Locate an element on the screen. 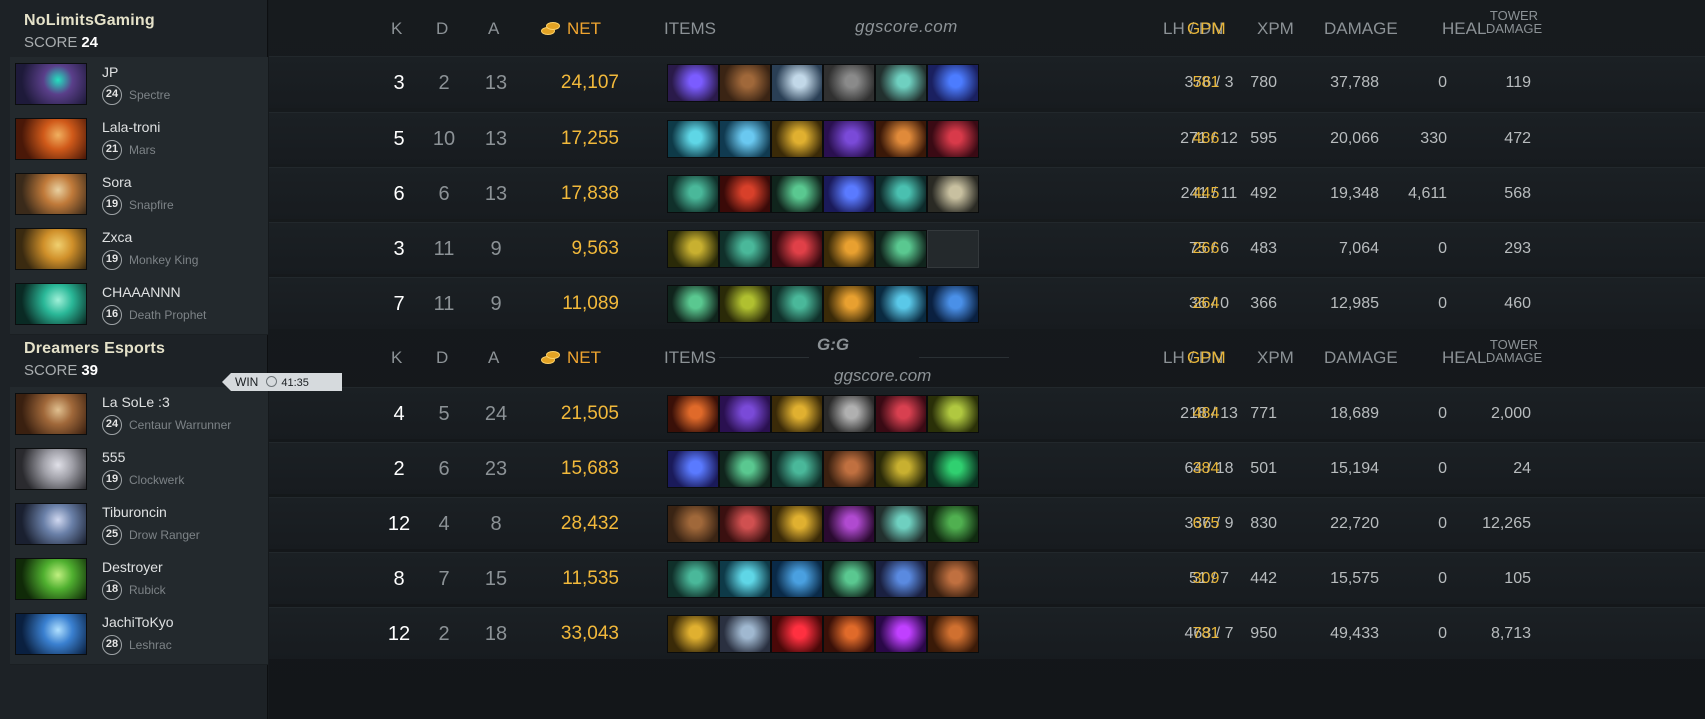 The image size is (1705, 719). player-name: Zxca is located at coordinates (117, 237).